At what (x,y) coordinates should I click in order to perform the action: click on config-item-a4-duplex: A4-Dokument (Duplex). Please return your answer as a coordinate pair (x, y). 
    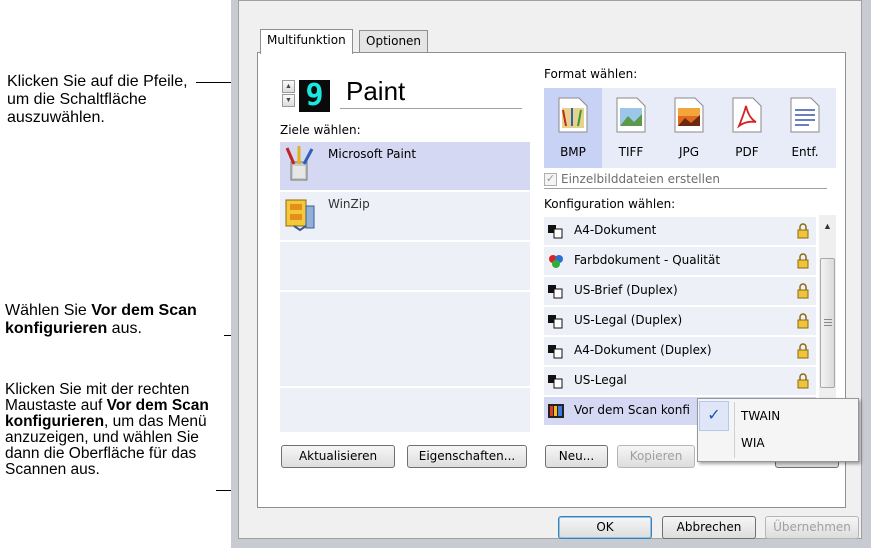
    Looking at the image, I should click on (680, 351).